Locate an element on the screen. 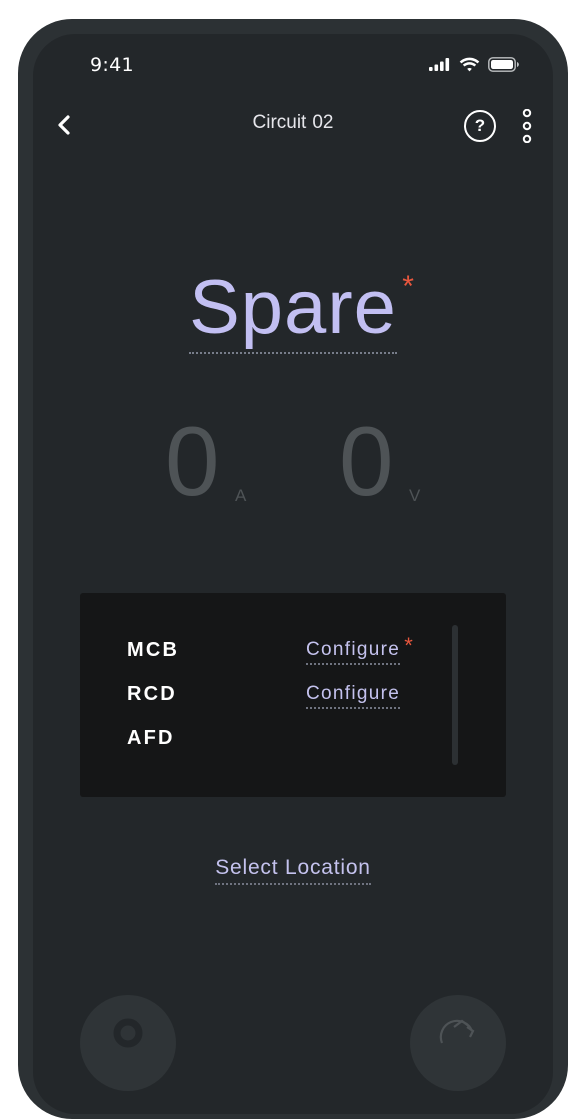 The image size is (586, 1119). configure-rcd-link: Configure is located at coordinates (353, 696).